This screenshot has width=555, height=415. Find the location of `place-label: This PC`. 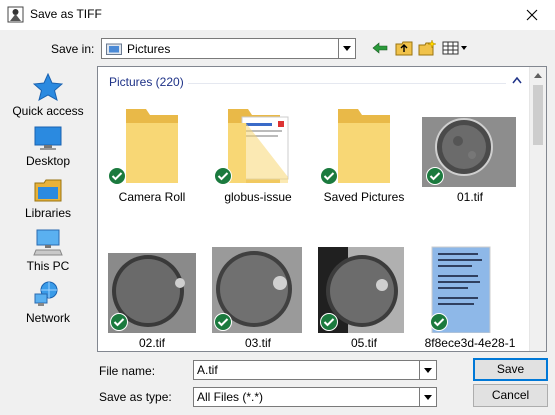

place-label: This PC is located at coordinates (48, 266).